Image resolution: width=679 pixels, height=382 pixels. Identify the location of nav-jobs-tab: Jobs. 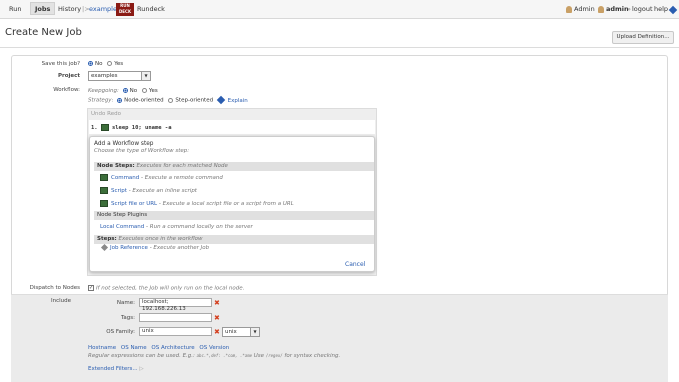
(43, 8).